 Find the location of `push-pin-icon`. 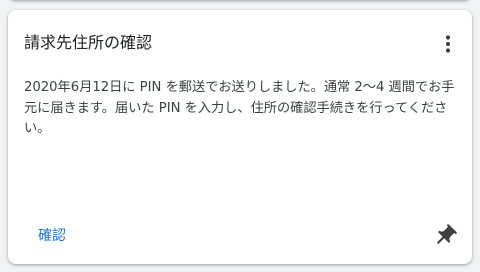

push-pin-icon is located at coordinates (447, 234).